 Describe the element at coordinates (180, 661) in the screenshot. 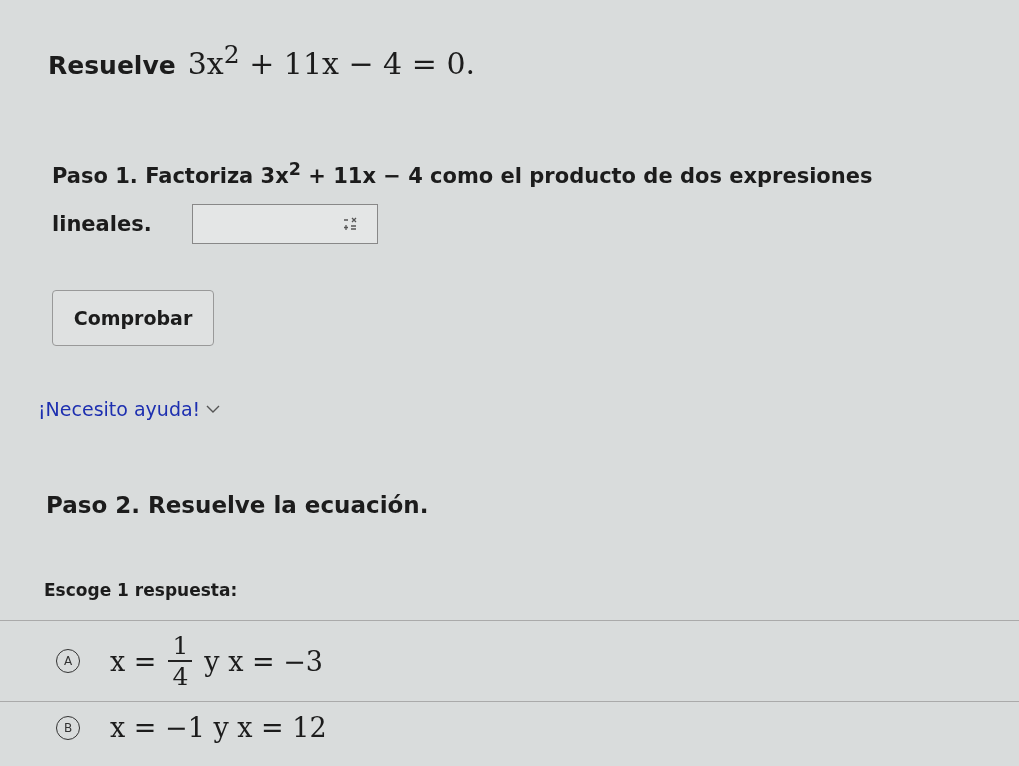

I see `fraction: 1 4` at that location.